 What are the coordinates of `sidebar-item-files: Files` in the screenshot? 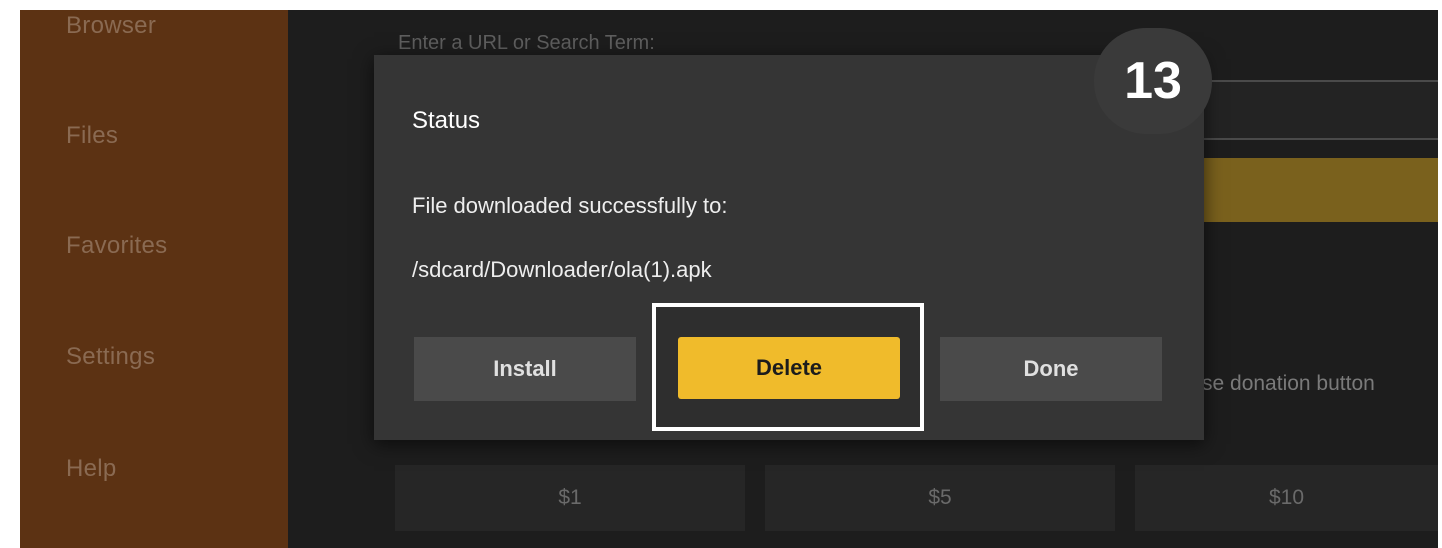 It's located at (92, 136).